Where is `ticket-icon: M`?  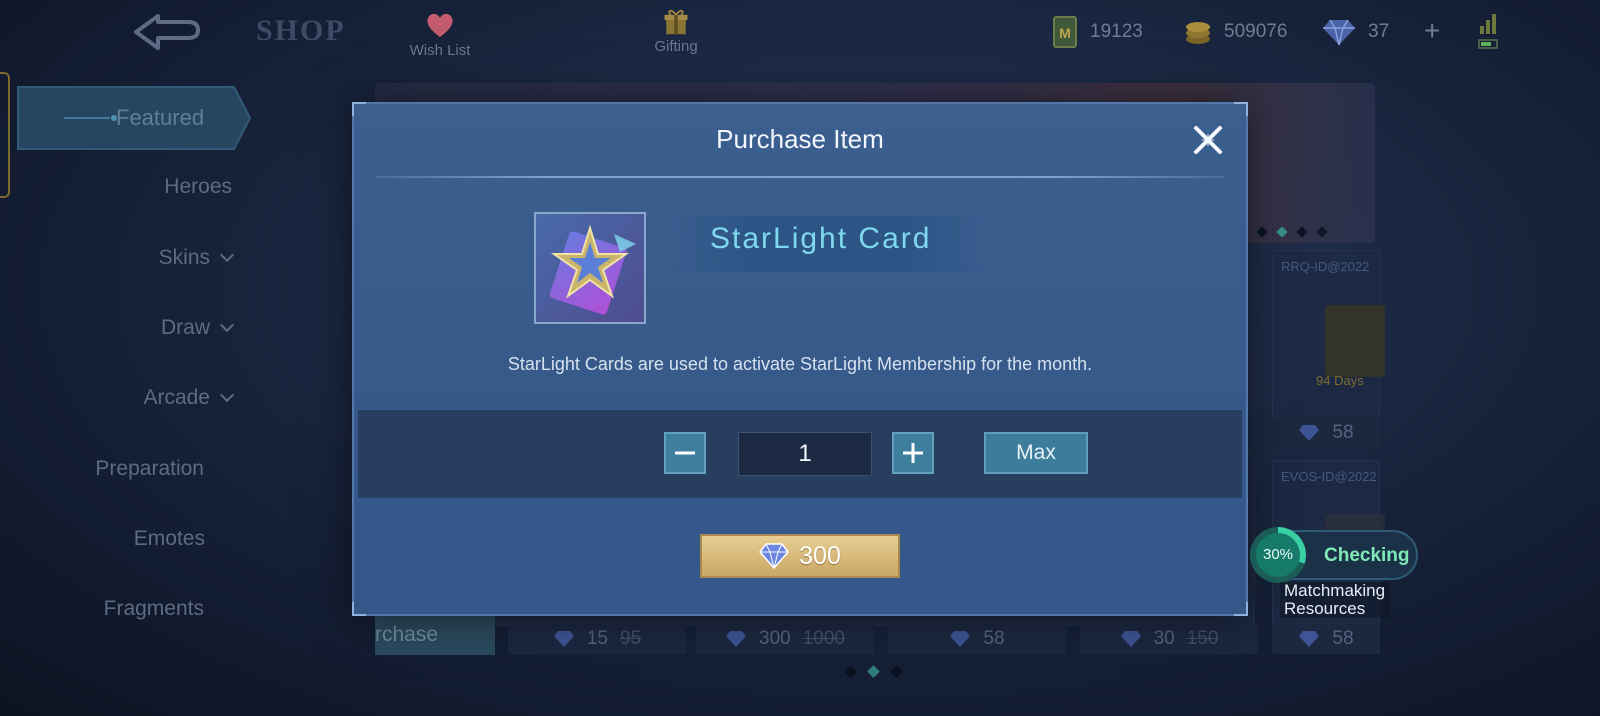
ticket-icon: M is located at coordinates (1065, 32).